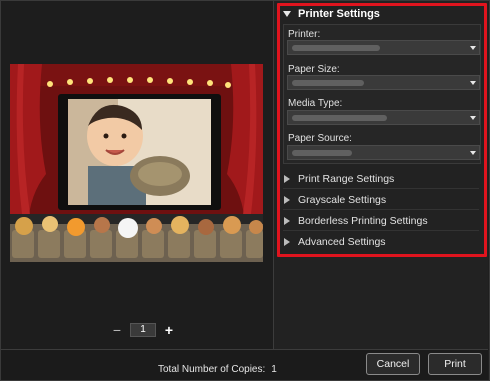 Image resolution: width=490 pixels, height=381 pixels. Describe the element at coordinates (274, 369) in the screenshot. I see `total-copies-value: 1` at that location.